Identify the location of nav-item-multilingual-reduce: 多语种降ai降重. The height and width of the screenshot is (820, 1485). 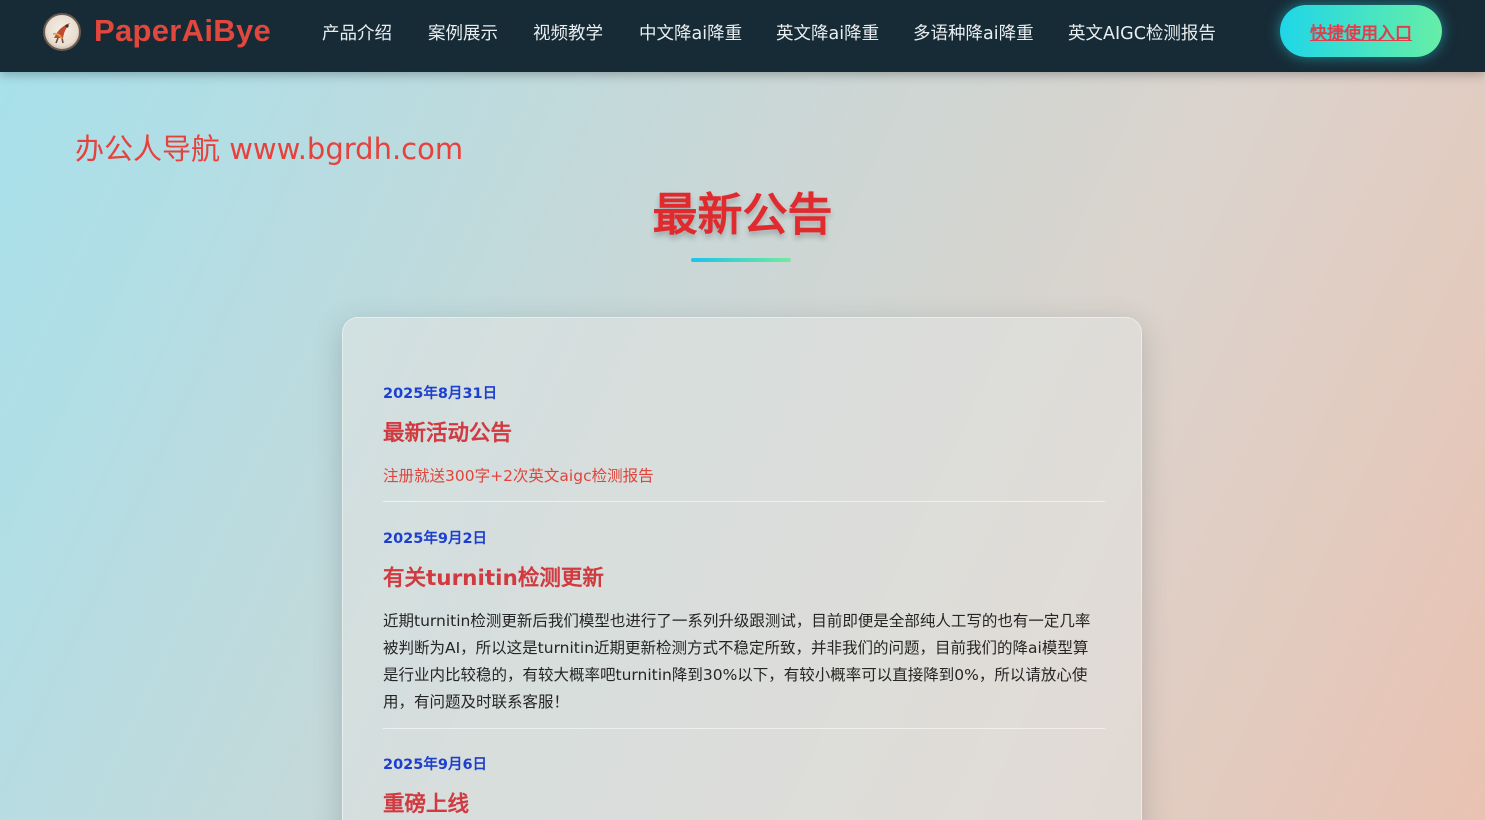
(973, 32).